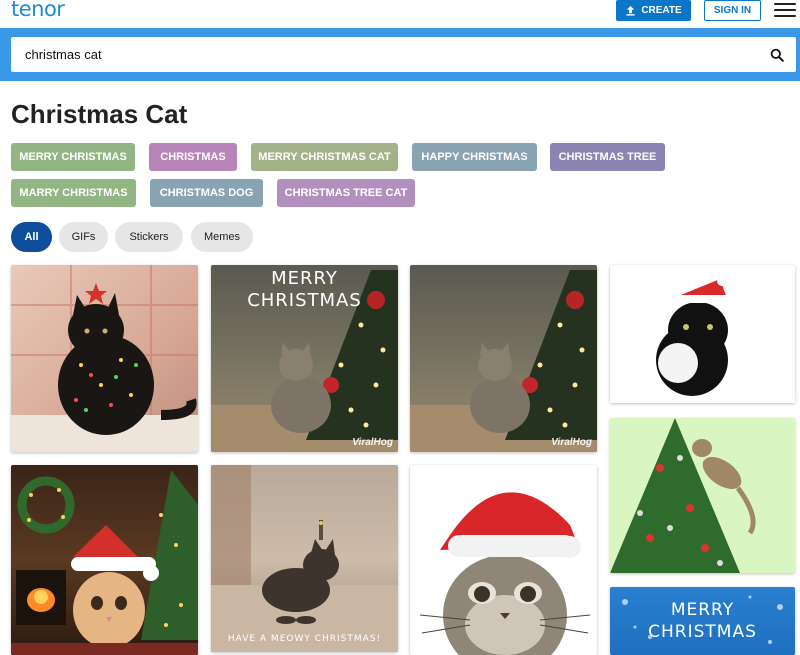 This screenshot has height=655, width=800. What do you see at coordinates (31, 237) in the screenshot?
I see `filter-all: All` at bounding box center [31, 237].